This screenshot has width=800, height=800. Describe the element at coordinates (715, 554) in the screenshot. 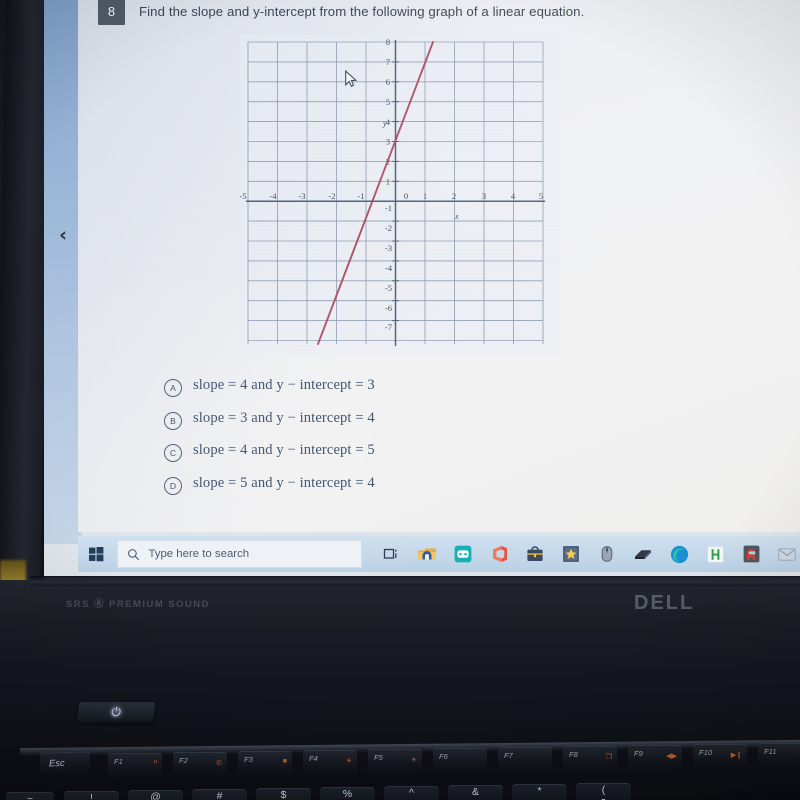

I see `h-app-icon` at that location.